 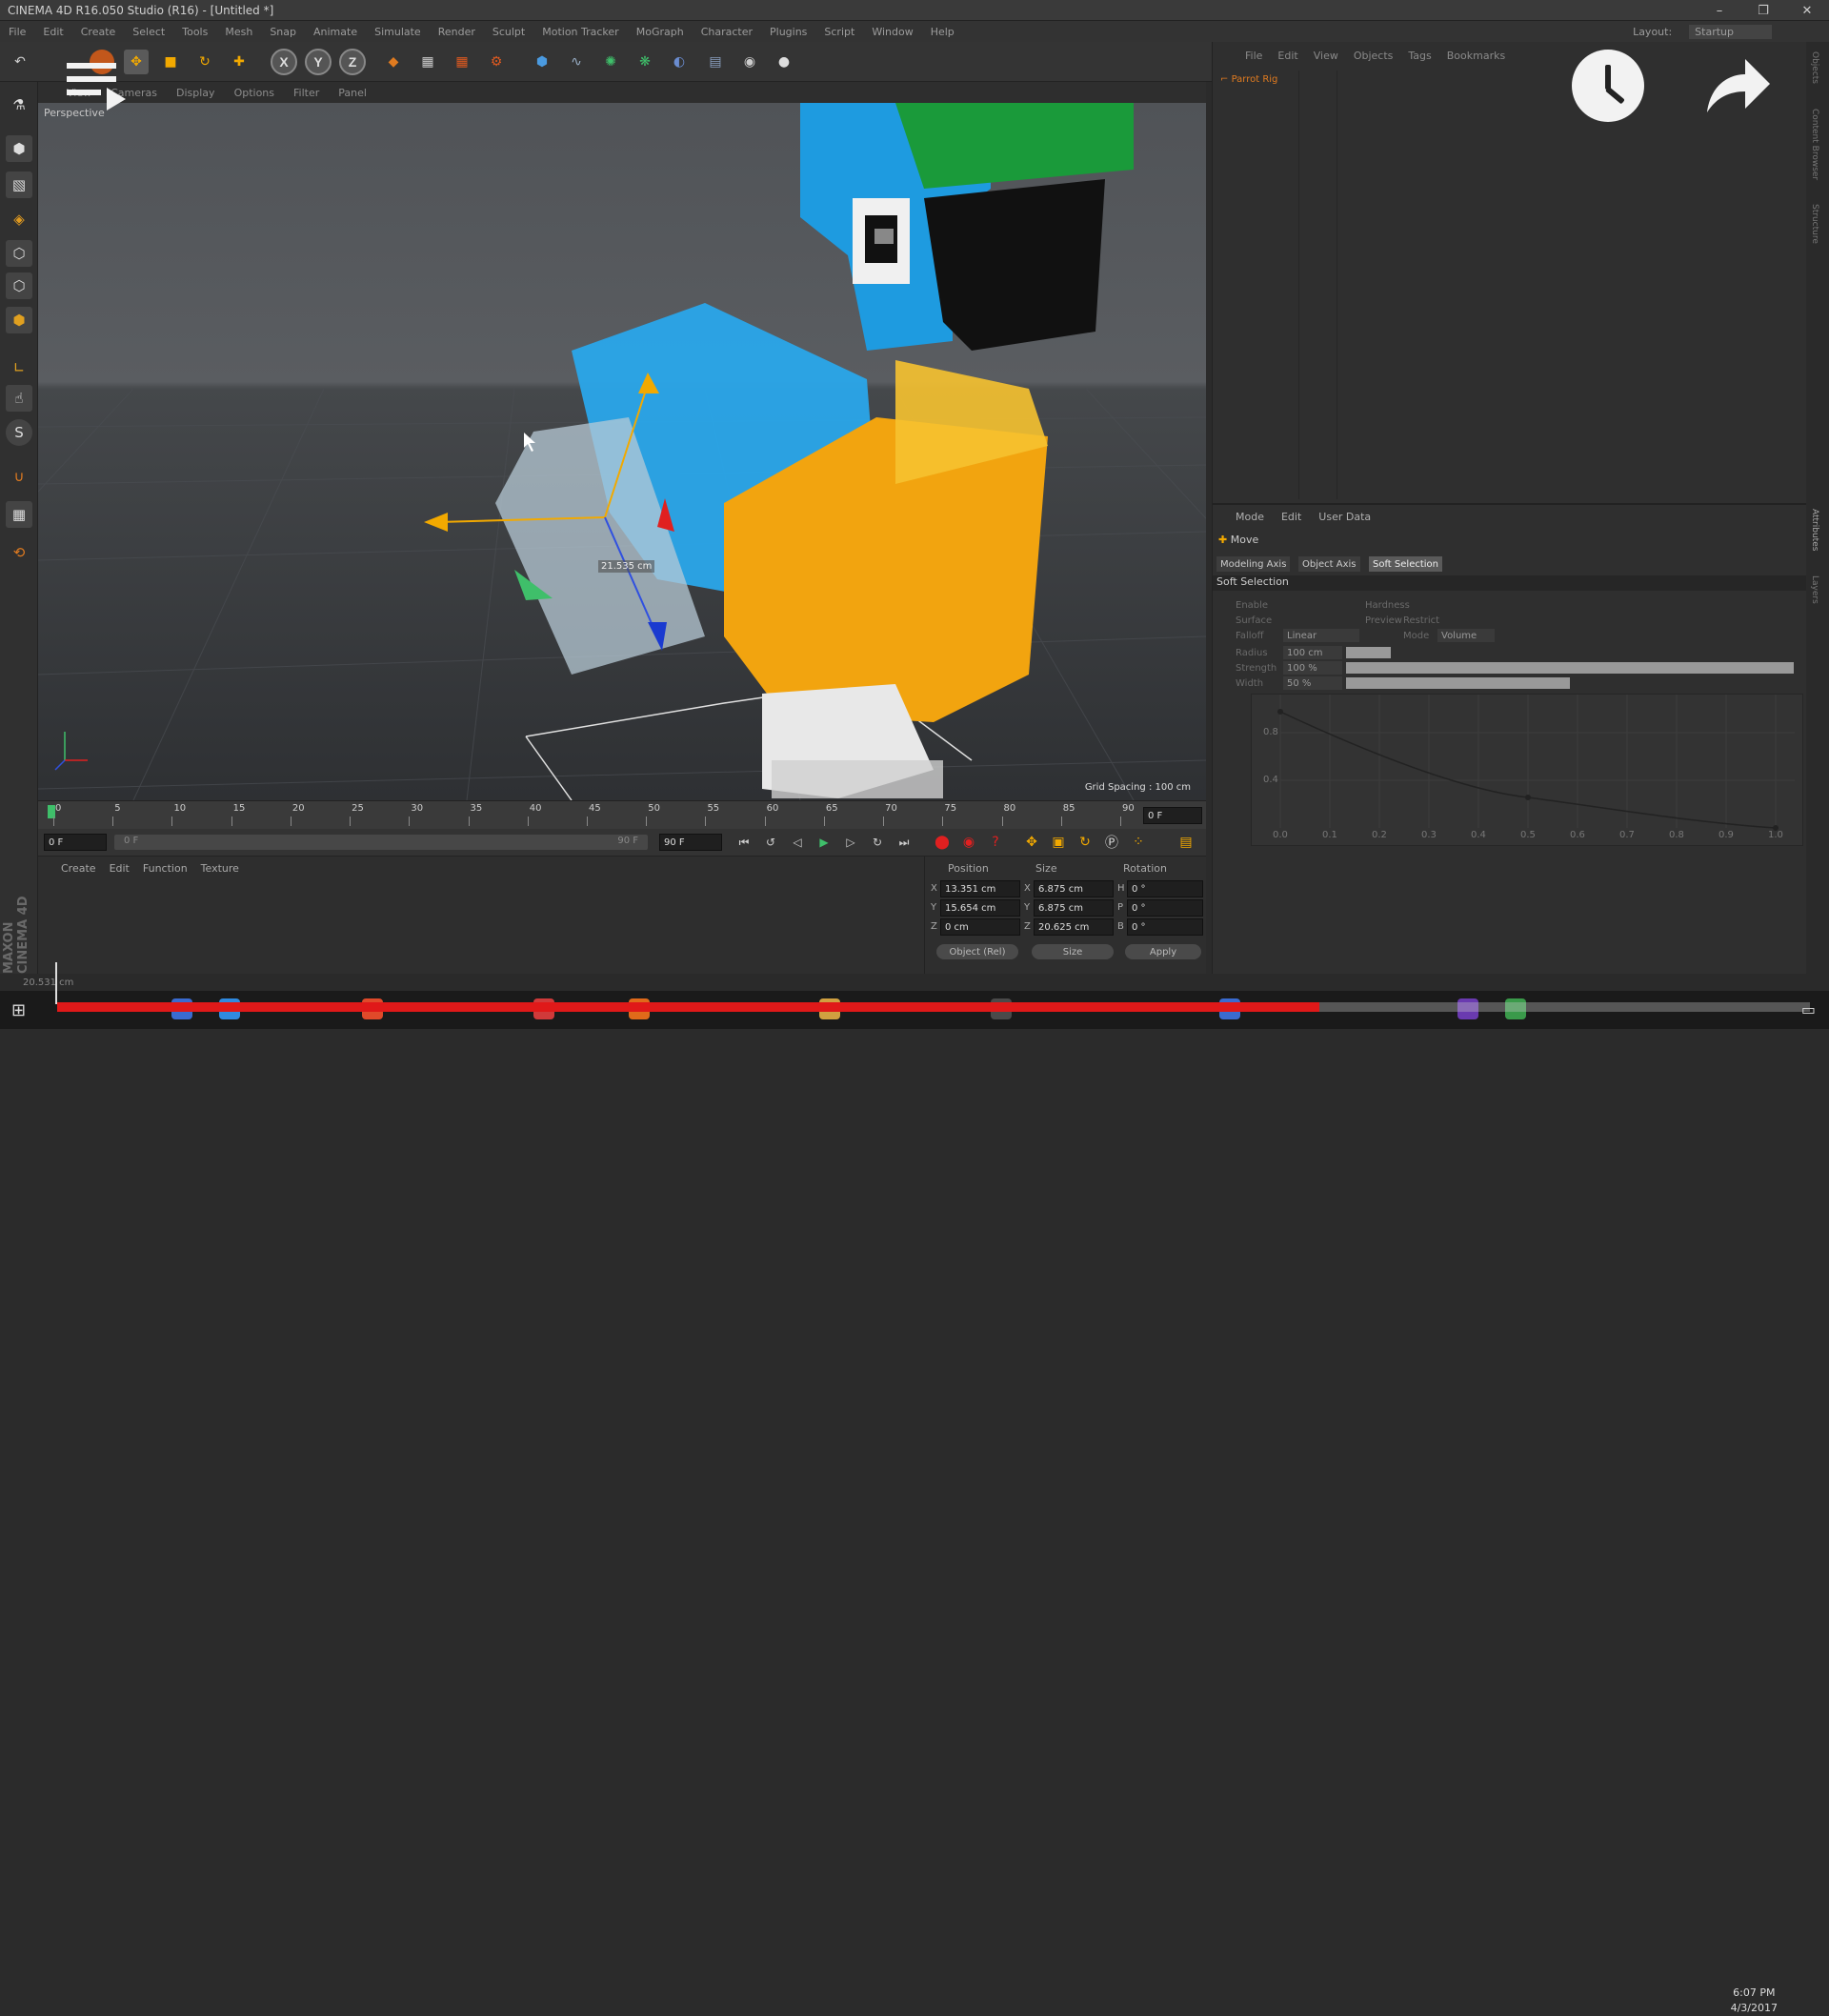 What do you see at coordinates (19, 367) in the screenshot?
I see `axis-mode-icon: ∟` at bounding box center [19, 367].